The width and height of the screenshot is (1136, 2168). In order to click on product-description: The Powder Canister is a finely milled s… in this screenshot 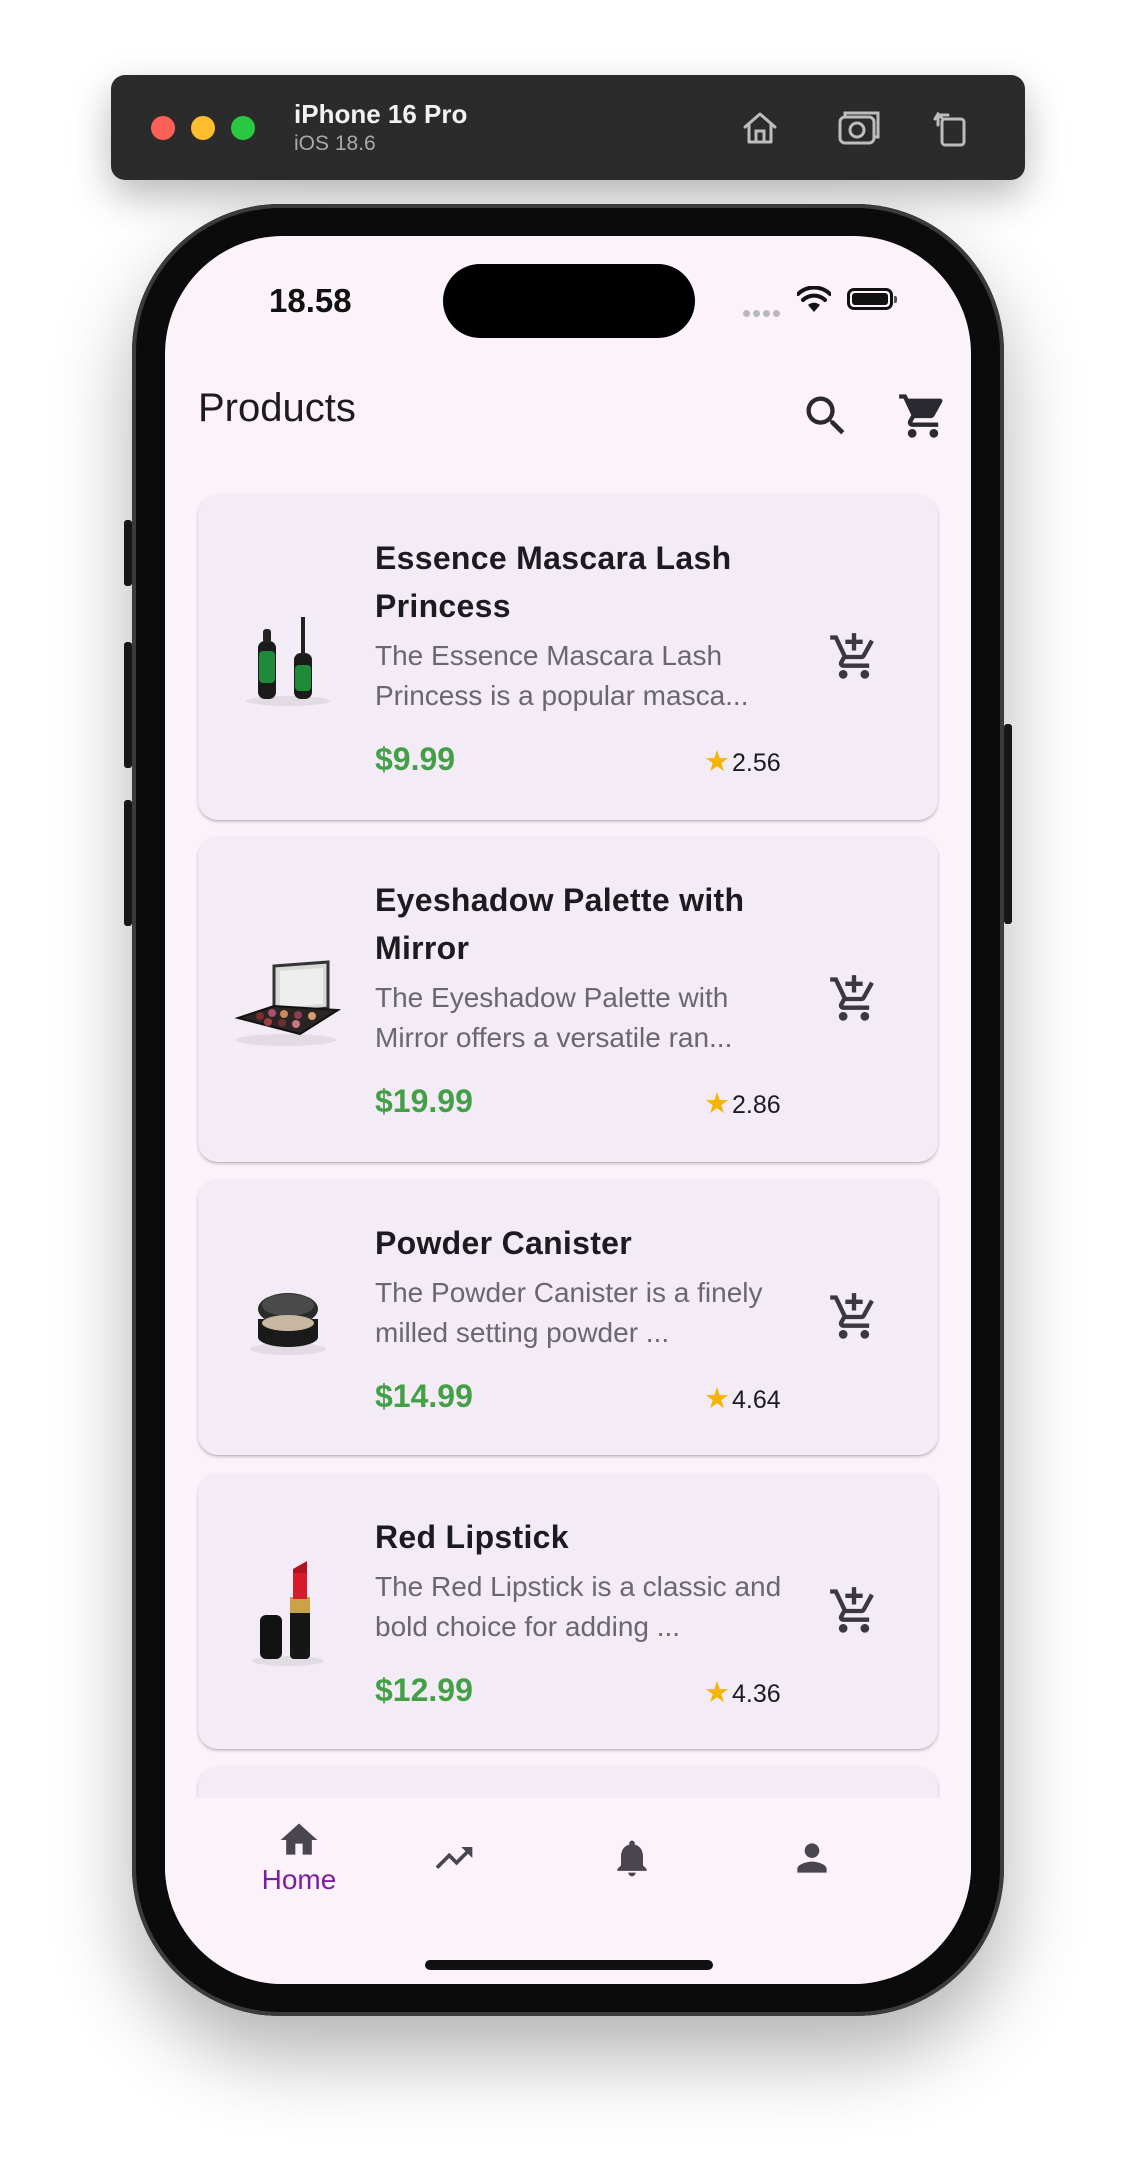, I will do `click(569, 1312)`.